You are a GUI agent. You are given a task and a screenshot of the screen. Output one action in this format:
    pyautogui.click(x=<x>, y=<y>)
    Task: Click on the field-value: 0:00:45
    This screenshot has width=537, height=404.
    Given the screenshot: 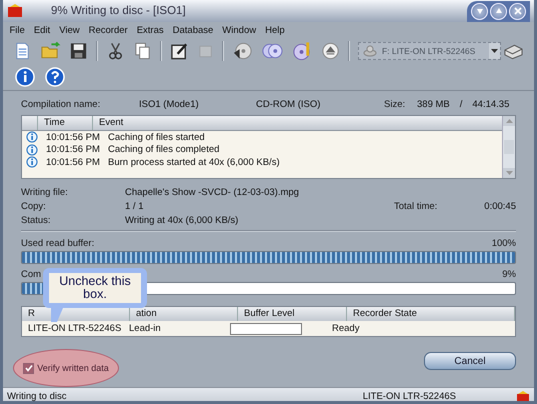 What is the action you would take?
    pyautogui.click(x=499, y=206)
    